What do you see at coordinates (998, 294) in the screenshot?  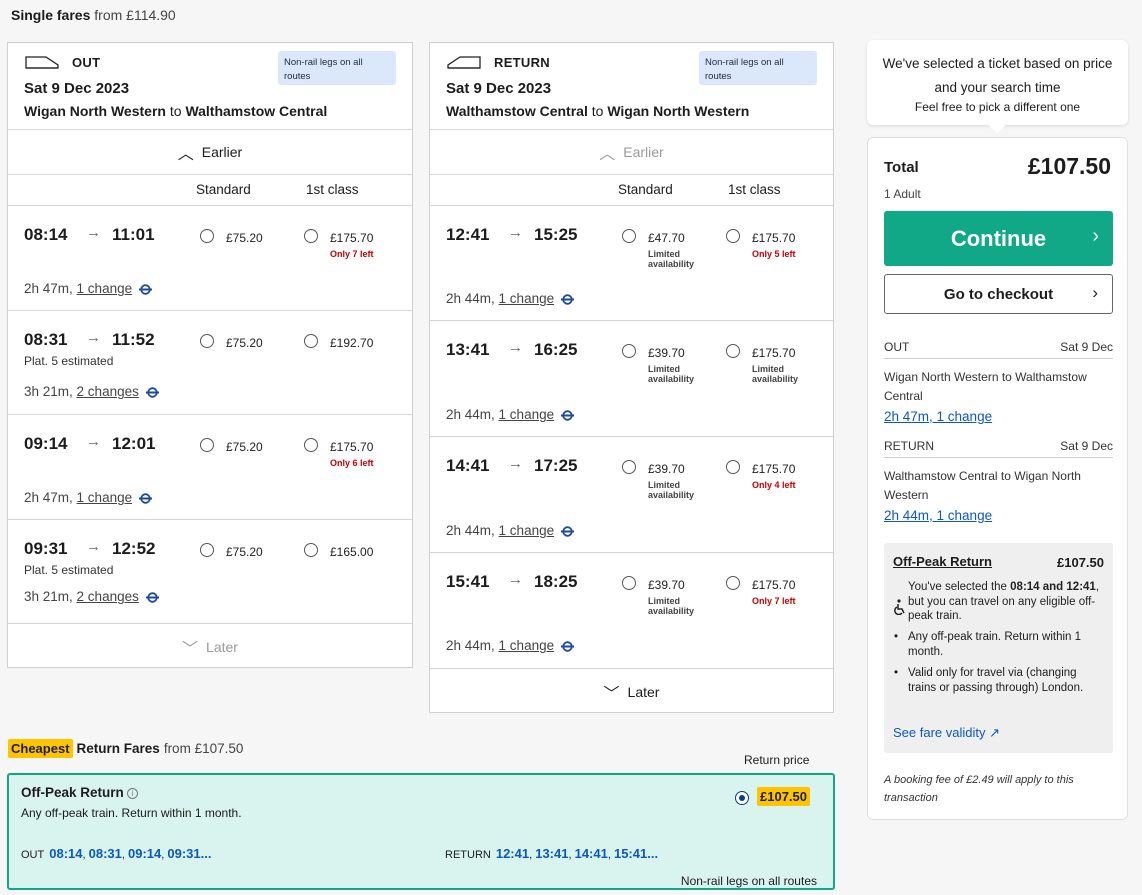 I see `go-to-checkout-button: Go to checkout ›` at bounding box center [998, 294].